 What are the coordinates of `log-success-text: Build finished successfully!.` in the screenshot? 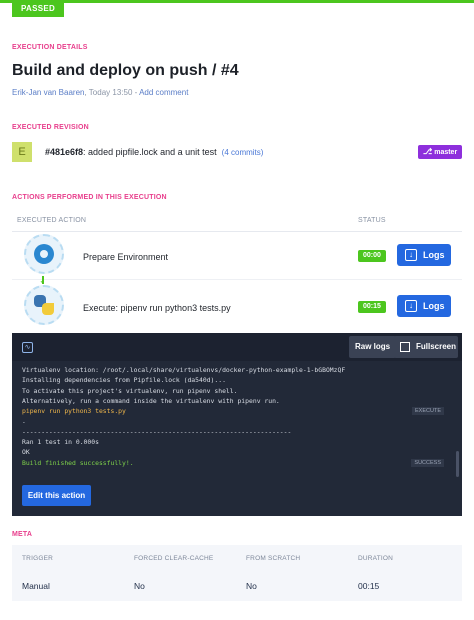 It's located at (78, 462).